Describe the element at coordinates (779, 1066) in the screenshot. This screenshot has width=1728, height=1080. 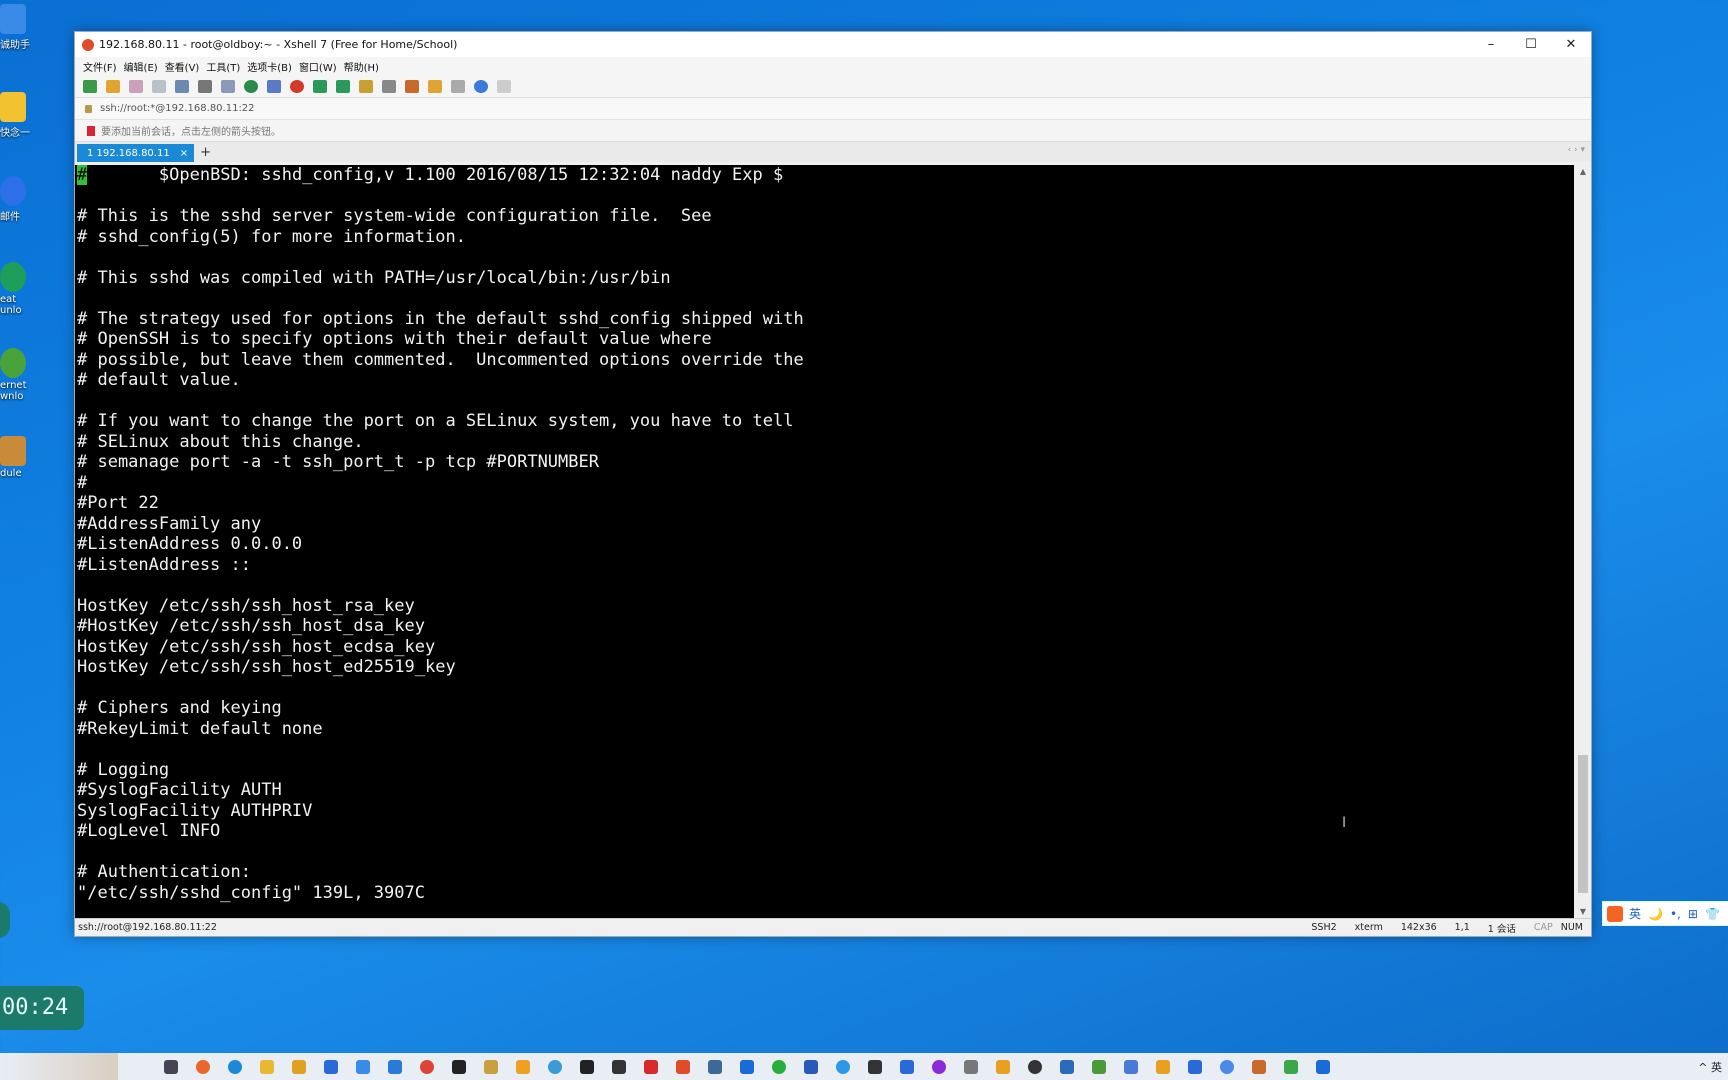
I see `wechat-icon` at that location.